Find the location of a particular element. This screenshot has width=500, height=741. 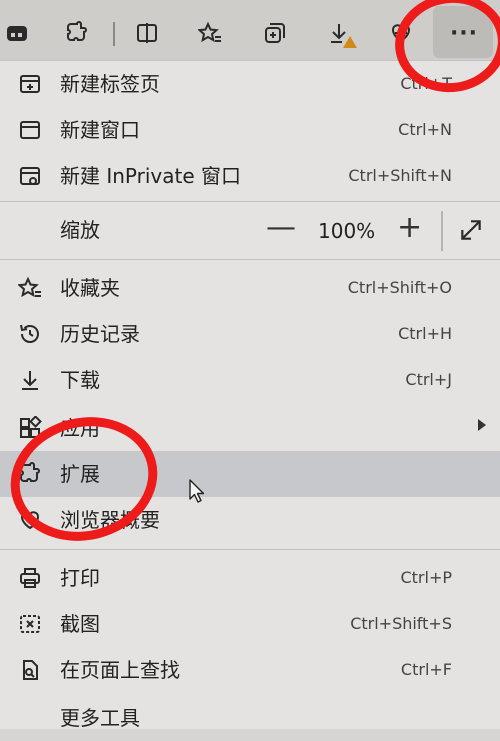

new-tab-icon is located at coordinates (30, 84).